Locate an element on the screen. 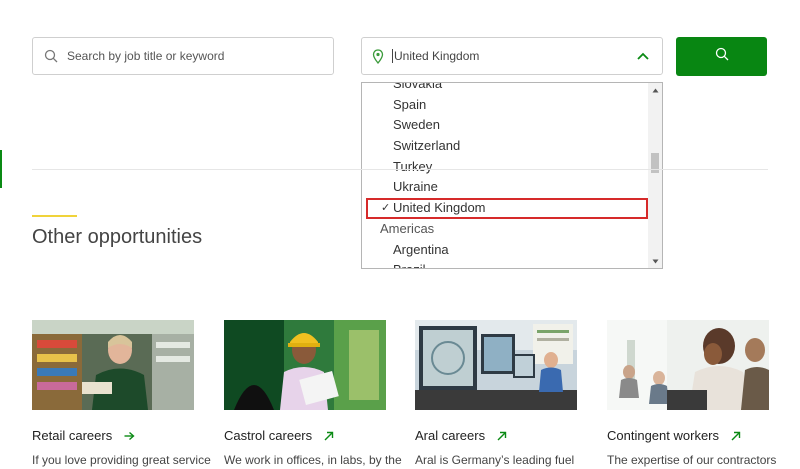 This screenshot has height=469, width=800. scroll-up-arrow-icon is located at coordinates (655, 90).